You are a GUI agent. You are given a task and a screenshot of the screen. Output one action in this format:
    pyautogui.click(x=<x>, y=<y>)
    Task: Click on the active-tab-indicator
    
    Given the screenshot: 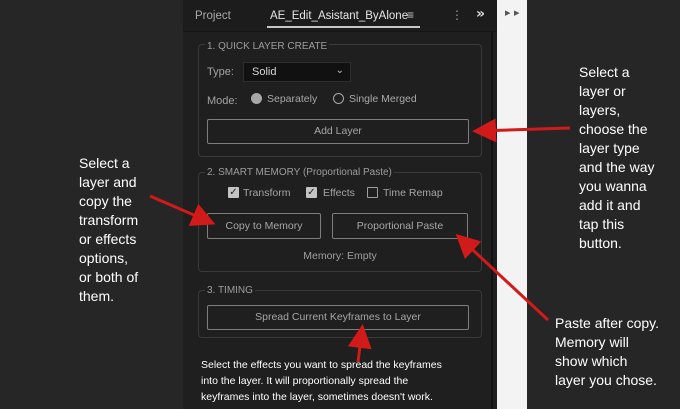 What is the action you would take?
    pyautogui.click(x=343, y=27)
    